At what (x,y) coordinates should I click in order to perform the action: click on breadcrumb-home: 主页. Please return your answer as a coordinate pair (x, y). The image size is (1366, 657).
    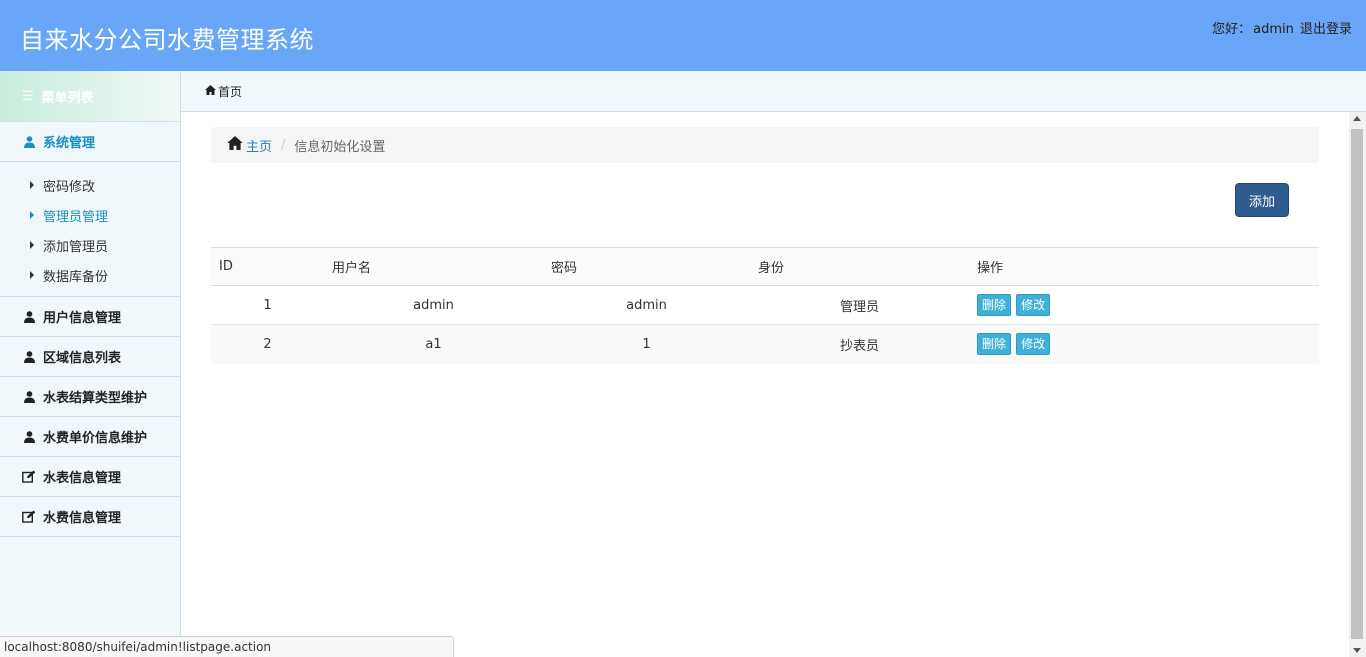
    Looking at the image, I should click on (249, 145).